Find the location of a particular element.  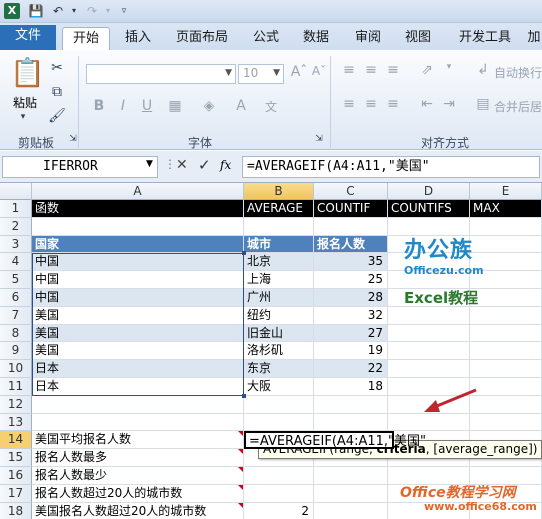

borders-icon: ▦ is located at coordinates (175, 106).